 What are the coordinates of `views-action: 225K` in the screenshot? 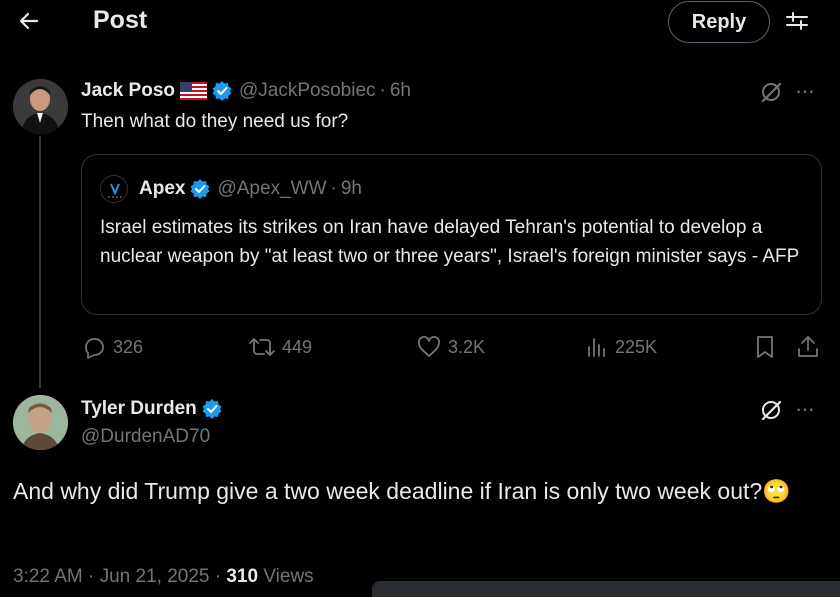 It's located at (621, 347).